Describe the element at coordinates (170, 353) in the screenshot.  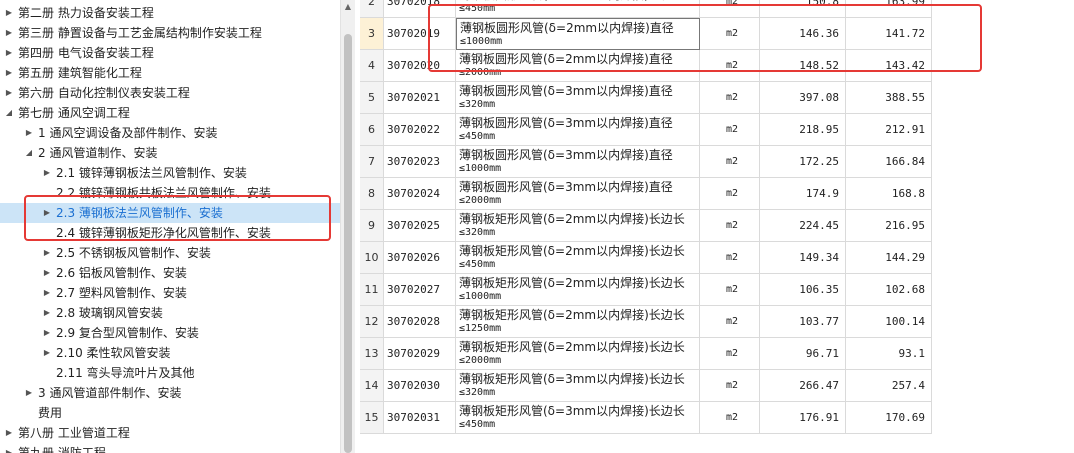
I see `tree-item: ▶ 2.10 柔性软风管安装` at that location.